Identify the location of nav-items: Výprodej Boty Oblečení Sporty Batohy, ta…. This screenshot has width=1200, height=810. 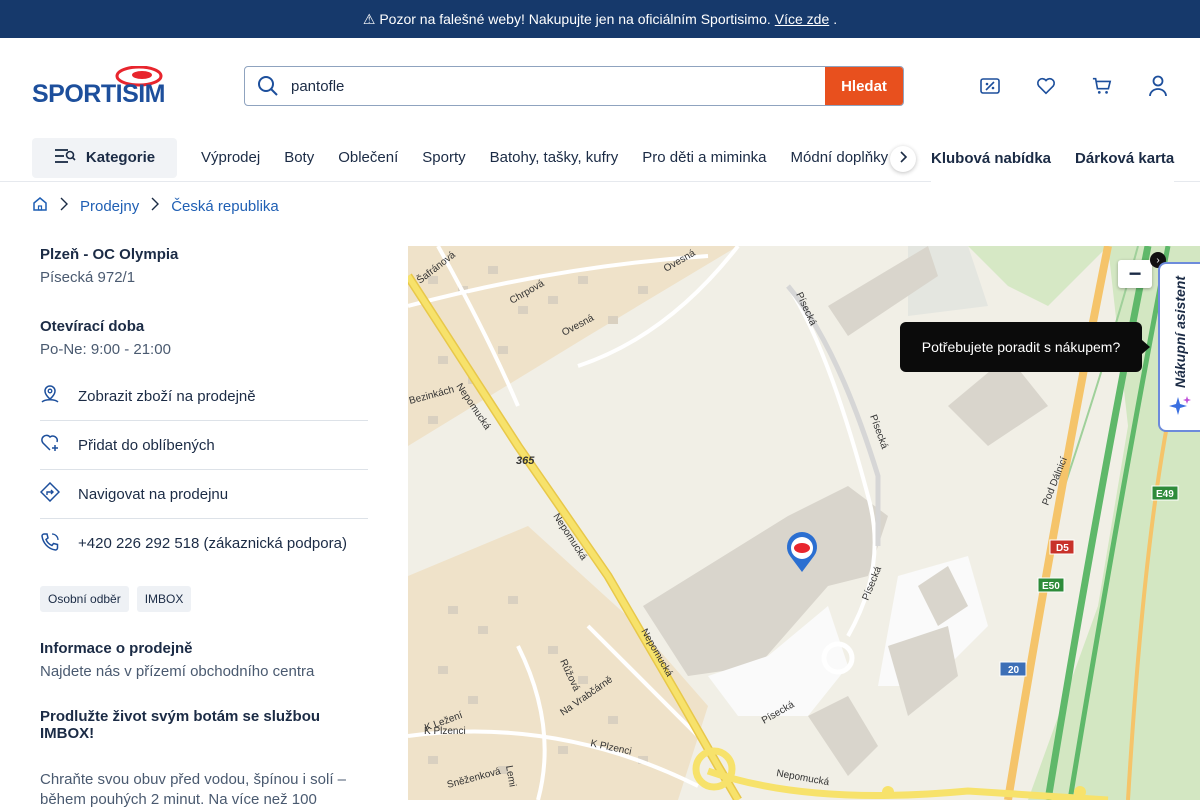
(544, 157).